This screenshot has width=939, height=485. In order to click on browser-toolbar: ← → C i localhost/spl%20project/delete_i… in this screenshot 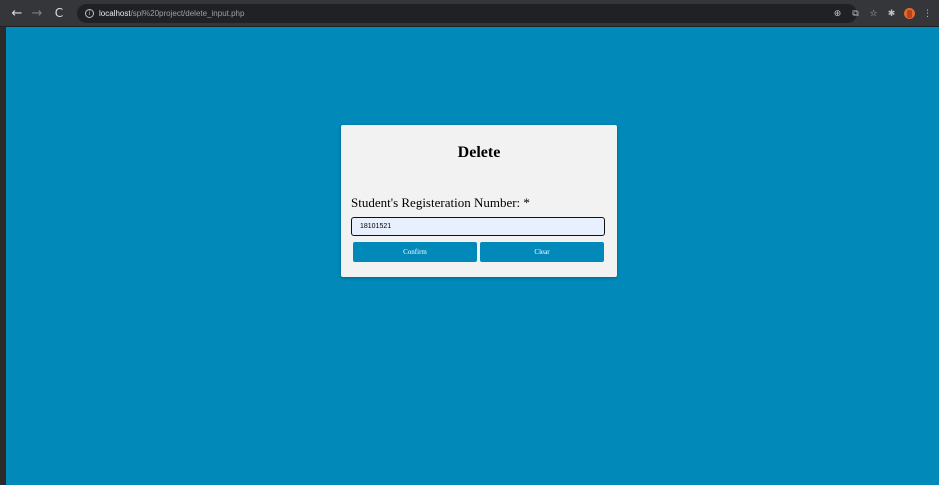, I will do `click(469, 13)`.